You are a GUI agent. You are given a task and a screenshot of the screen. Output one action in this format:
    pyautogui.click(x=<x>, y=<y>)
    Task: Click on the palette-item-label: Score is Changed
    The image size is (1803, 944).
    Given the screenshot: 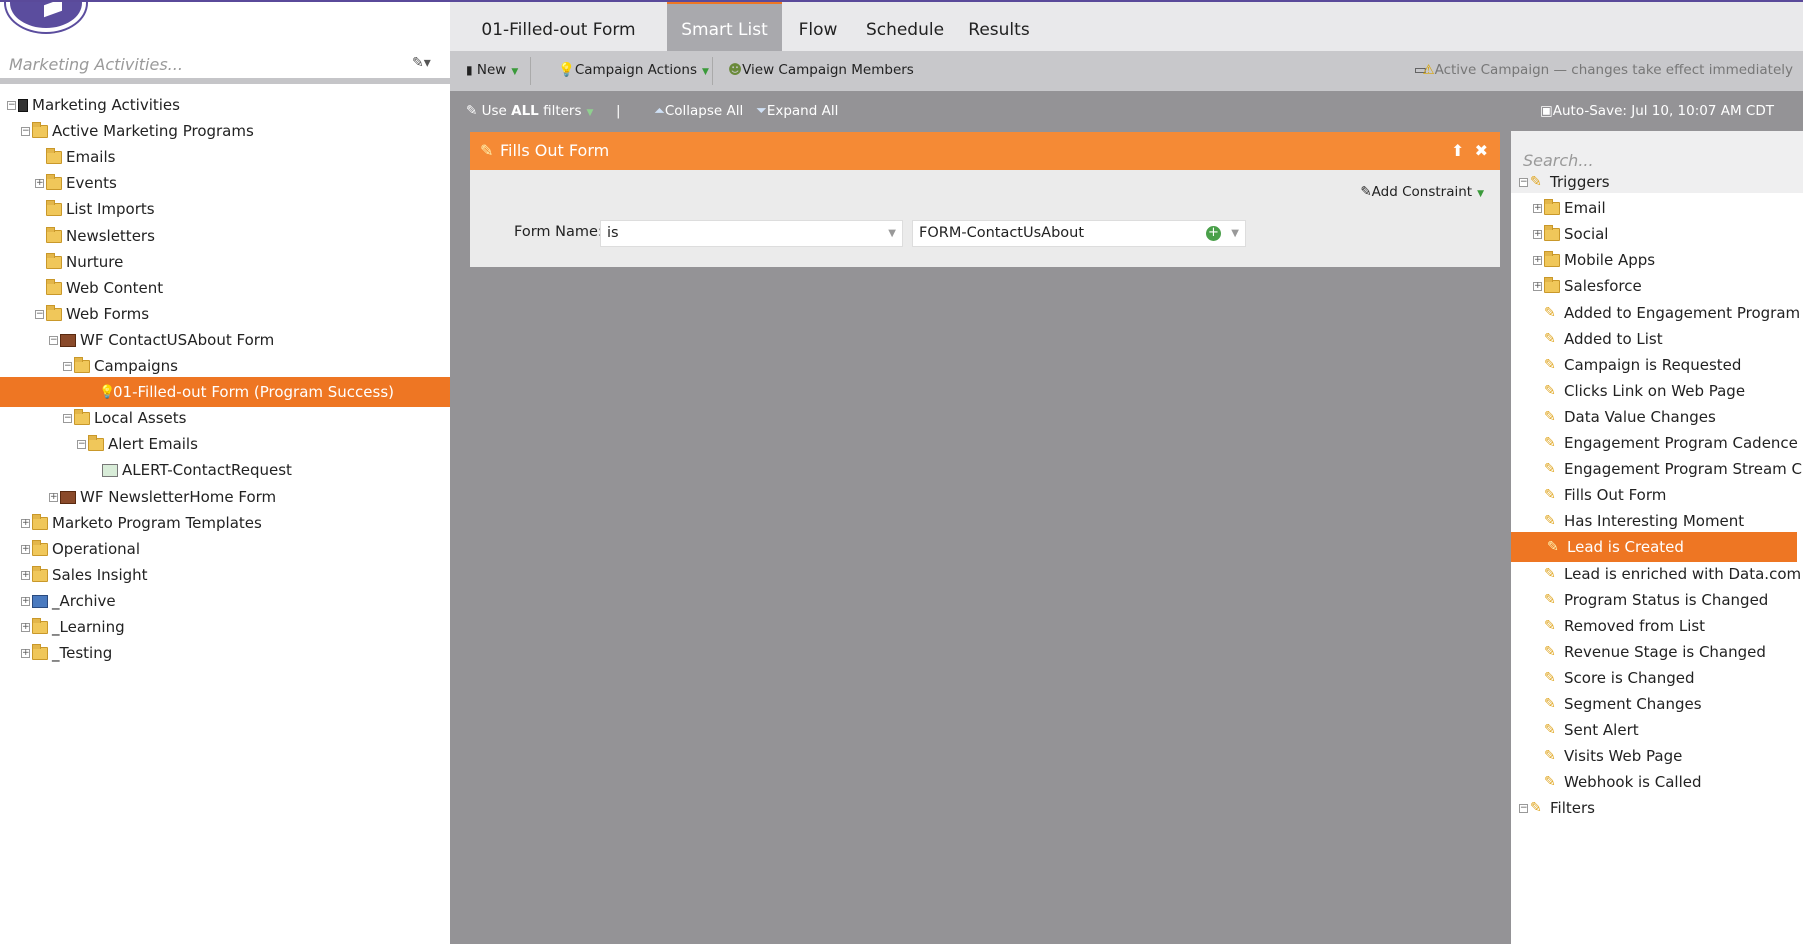 What is the action you would take?
    pyautogui.click(x=1629, y=677)
    